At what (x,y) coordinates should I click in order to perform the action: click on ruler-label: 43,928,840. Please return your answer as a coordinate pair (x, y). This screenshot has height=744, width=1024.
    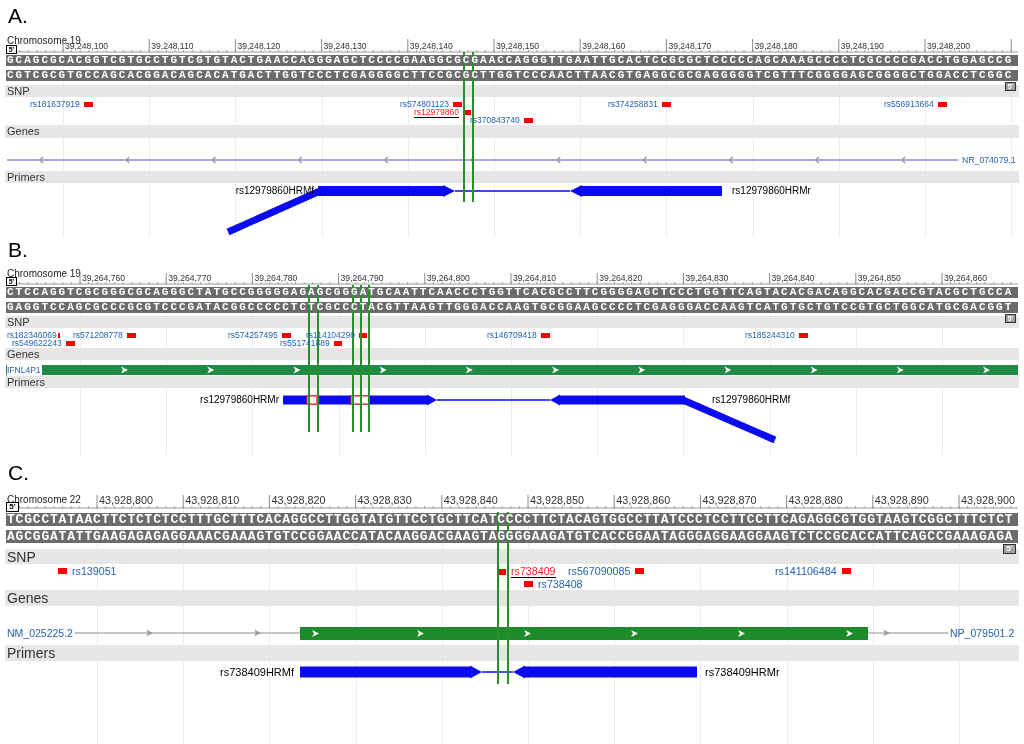
    Looking at the image, I should click on (470, 500).